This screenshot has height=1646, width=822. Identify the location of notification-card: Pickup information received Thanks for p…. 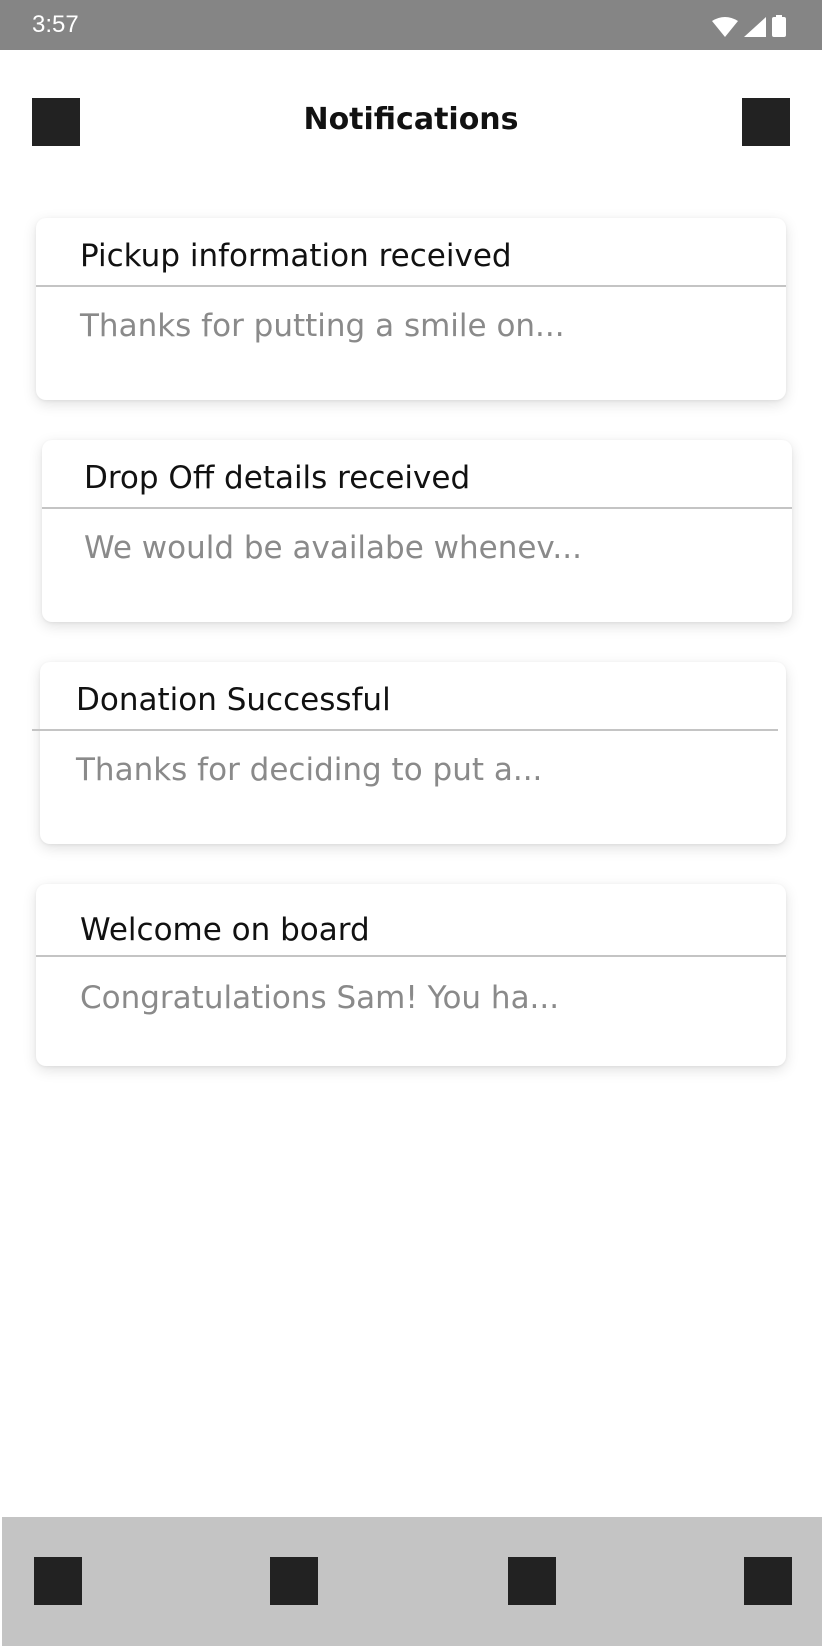
(411, 309).